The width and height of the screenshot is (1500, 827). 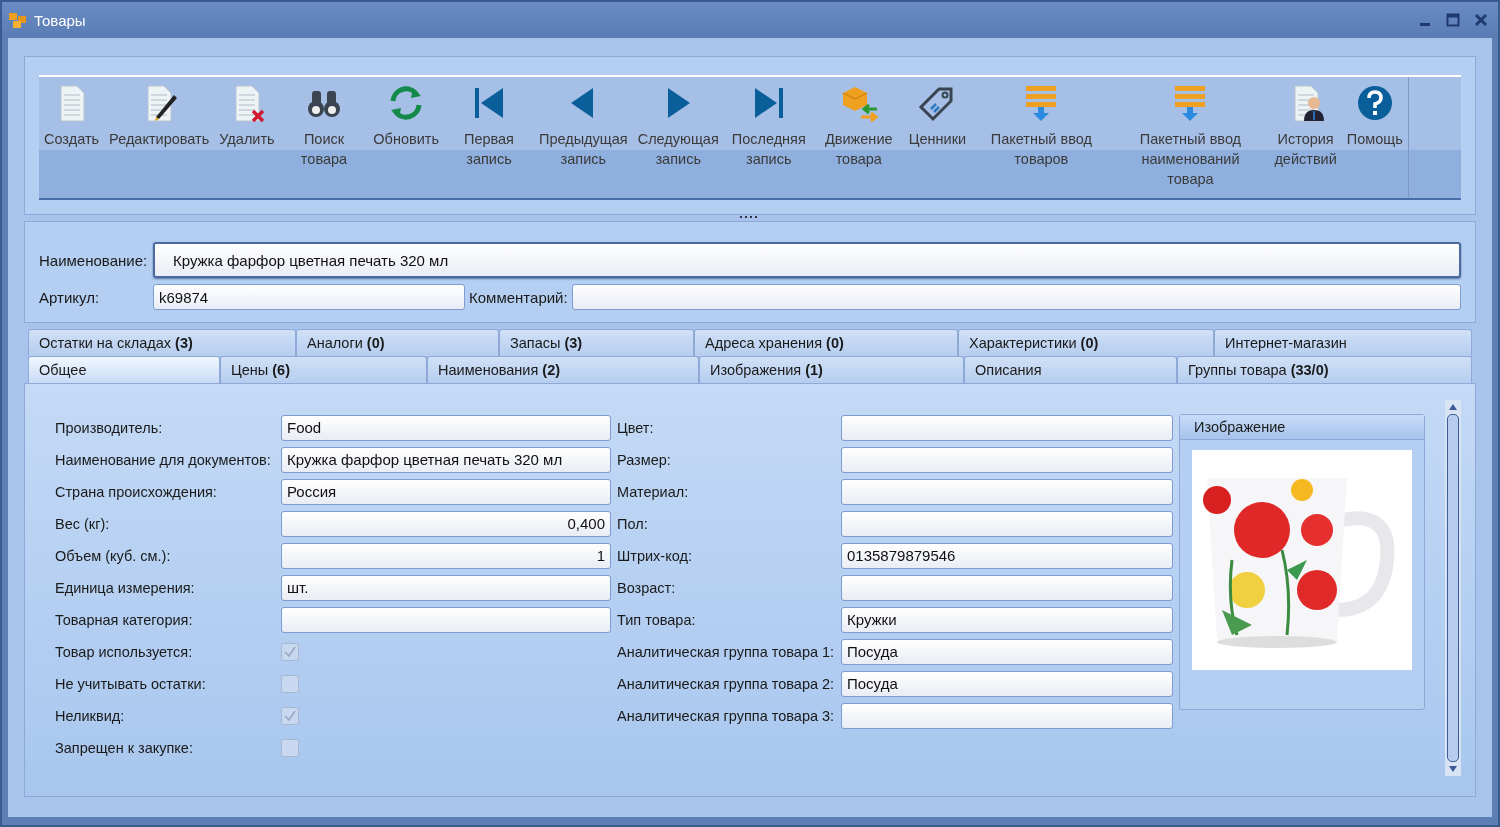 What do you see at coordinates (397, 342) in the screenshot?
I see `tab: Аналоги (0)` at bounding box center [397, 342].